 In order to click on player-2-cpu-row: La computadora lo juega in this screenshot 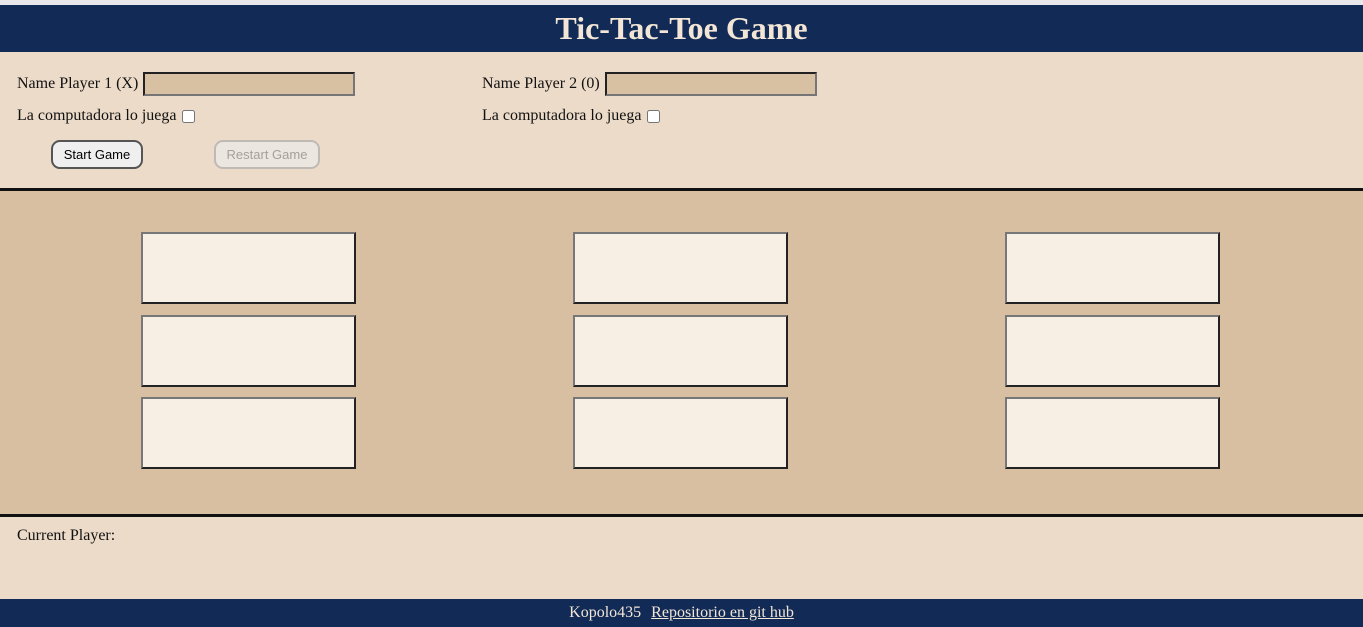, I will do `click(571, 116)`.